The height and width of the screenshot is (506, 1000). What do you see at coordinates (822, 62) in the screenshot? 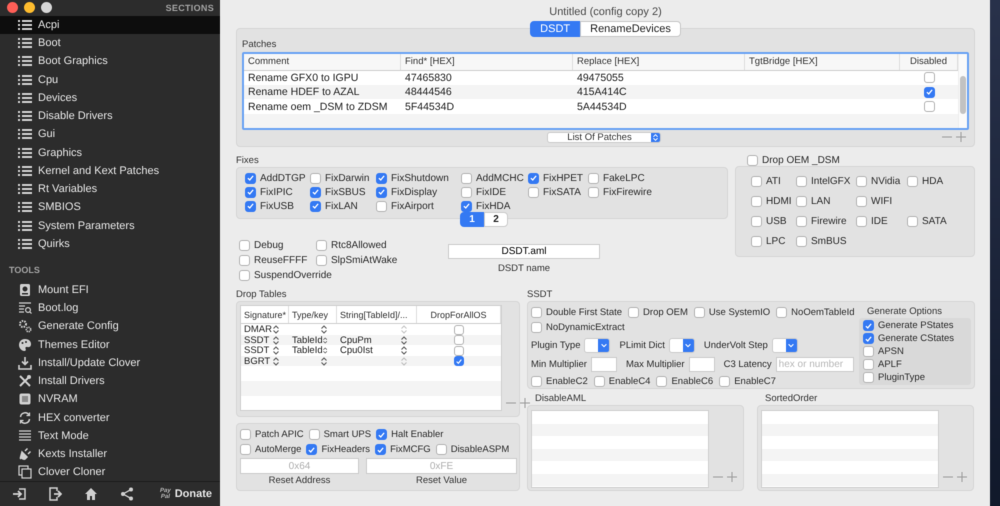
I see `column-header: TgtBridge [HEX]` at bounding box center [822, 62].